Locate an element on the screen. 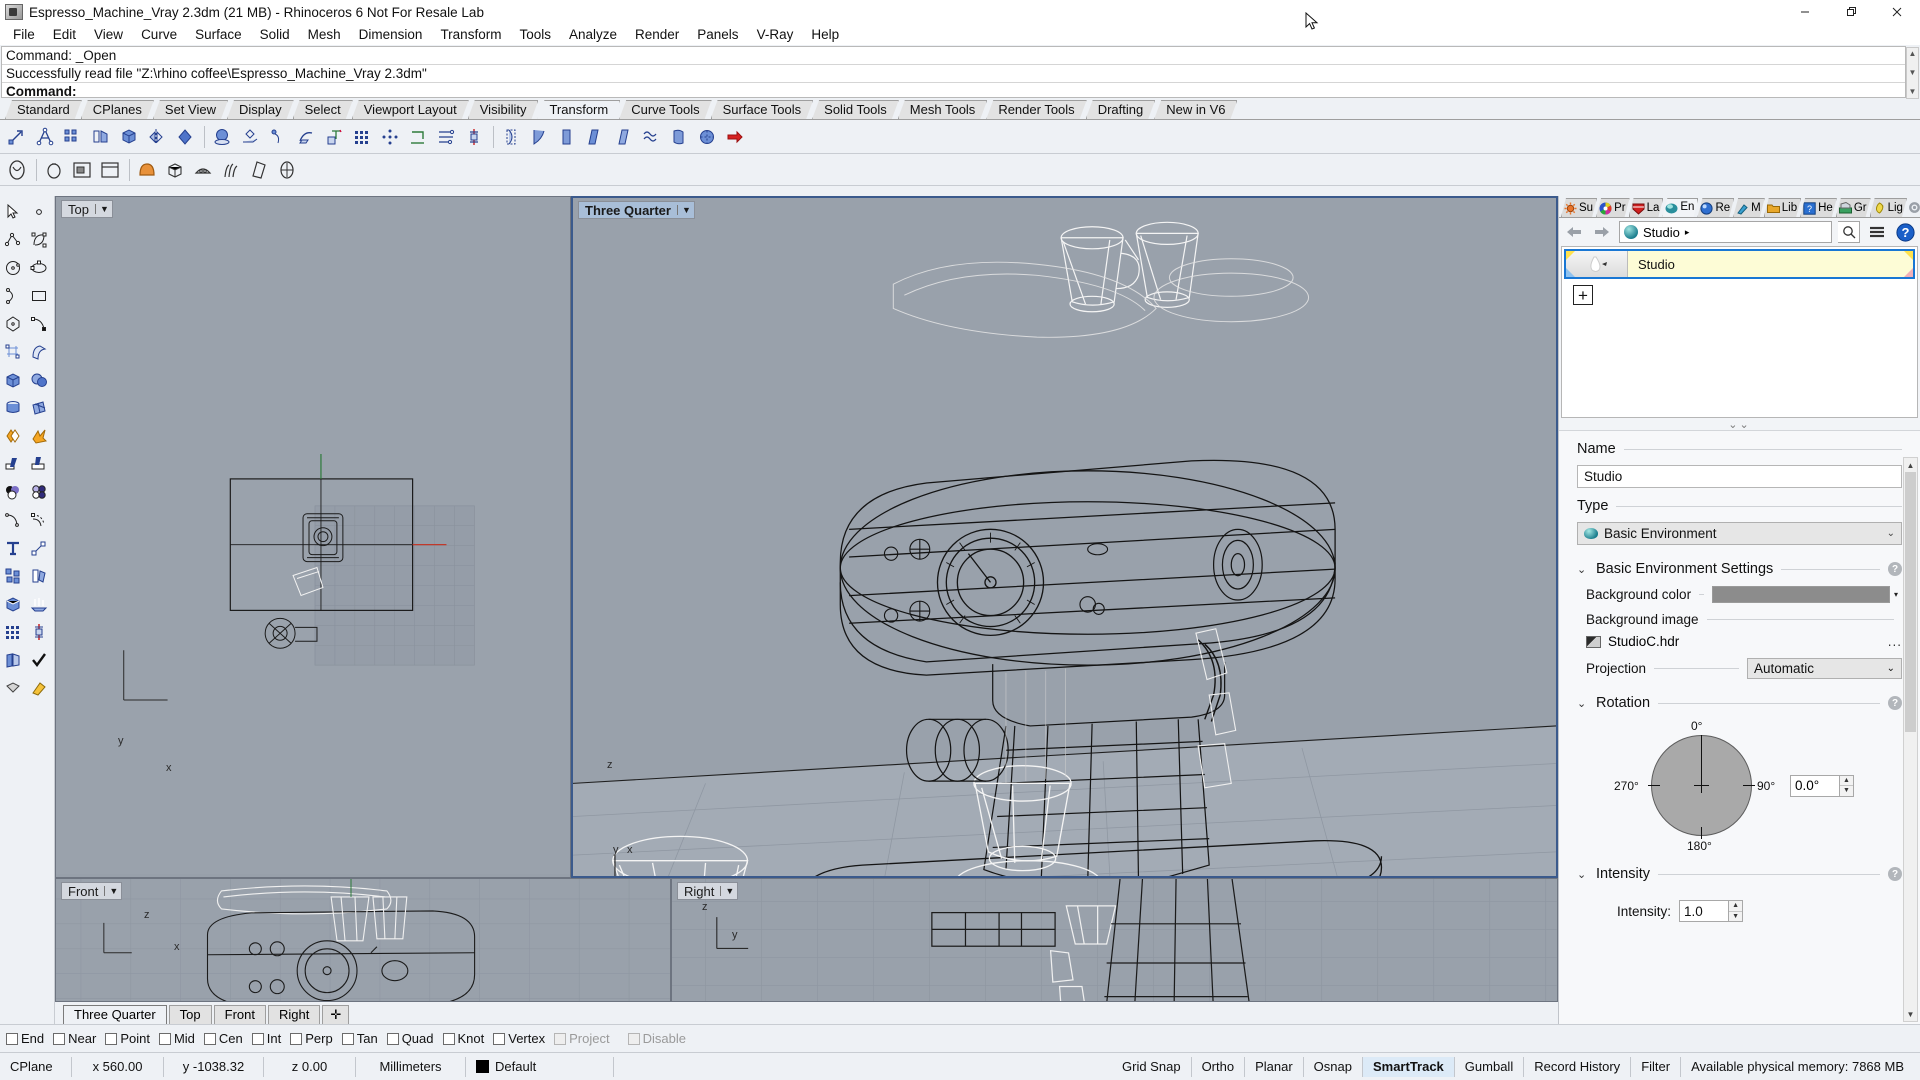 The image size is (1920, 1080). rotate-axis-icon is located at coordinates (39, 632).